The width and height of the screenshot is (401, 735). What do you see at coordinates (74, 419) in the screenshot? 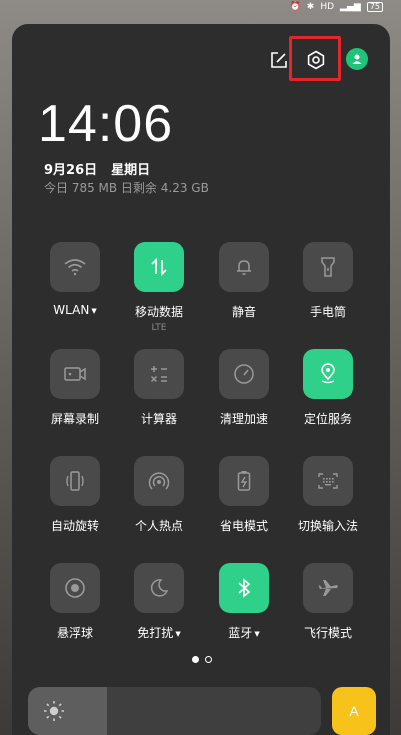
I see `tile-screen-record-label: 屏幕录制` at bounding box center [74, 419].